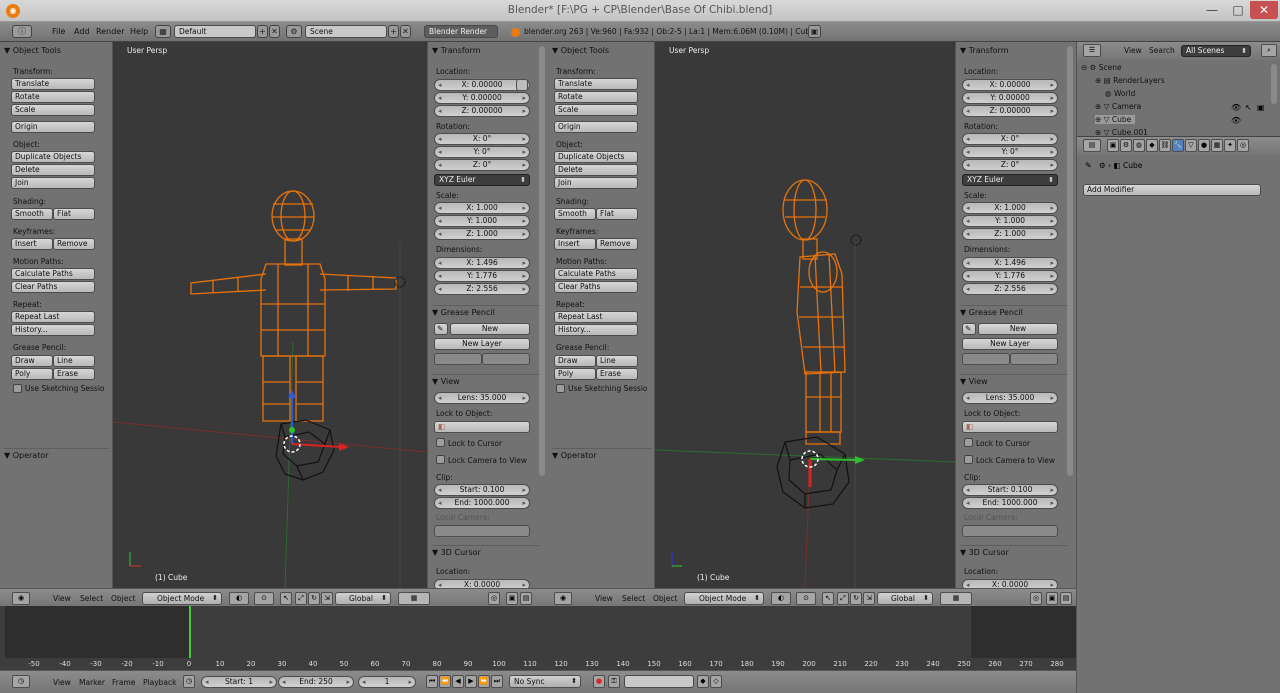 The width and height of the screenshot is (1280, 693). What do you see at coordinates (486, 380) in the screenshot?
I see `view-panel-title: ▼ View` at bounding box center [486, 380].